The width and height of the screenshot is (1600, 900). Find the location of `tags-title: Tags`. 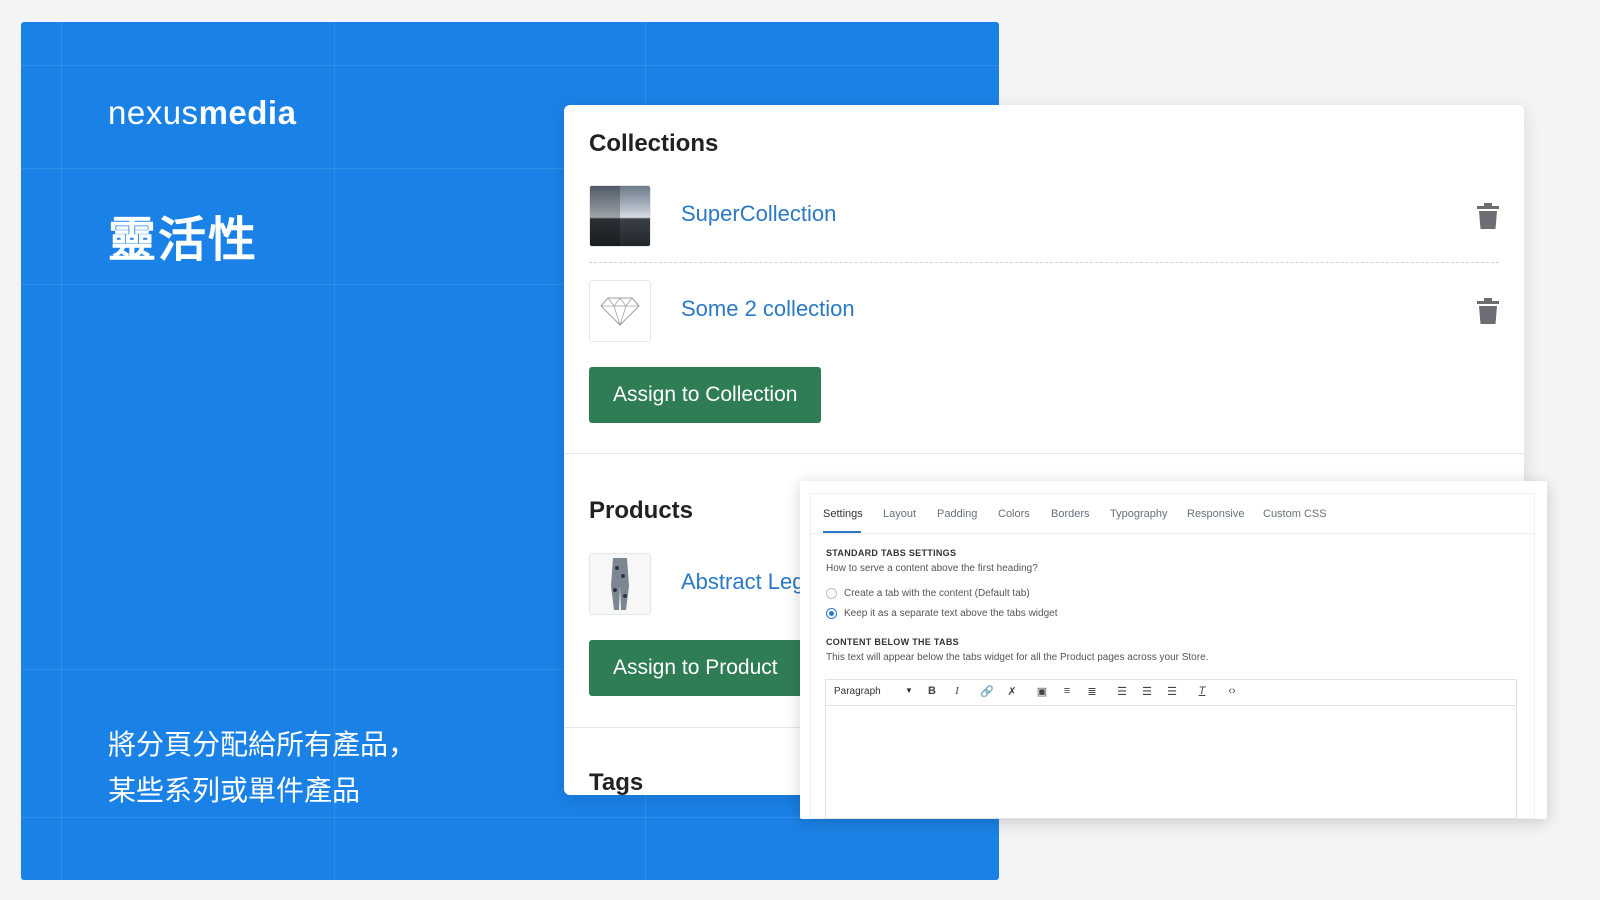

tags-title: Tags is located at coordinates (616, 782).